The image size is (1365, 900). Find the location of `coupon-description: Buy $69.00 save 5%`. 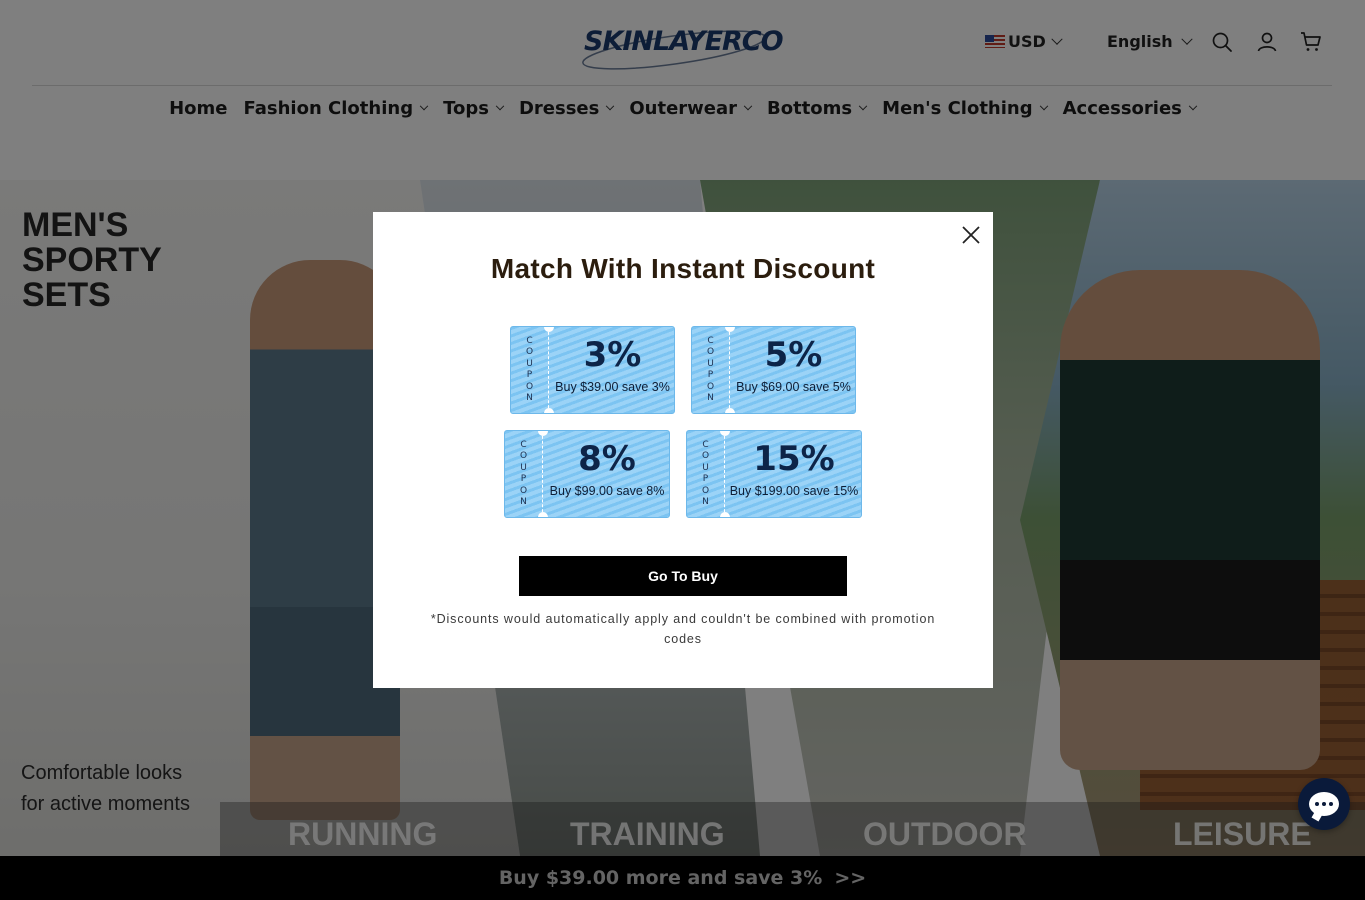

coupon-description: Buy $69.00 save 5% is located at coordinates (793, 387).